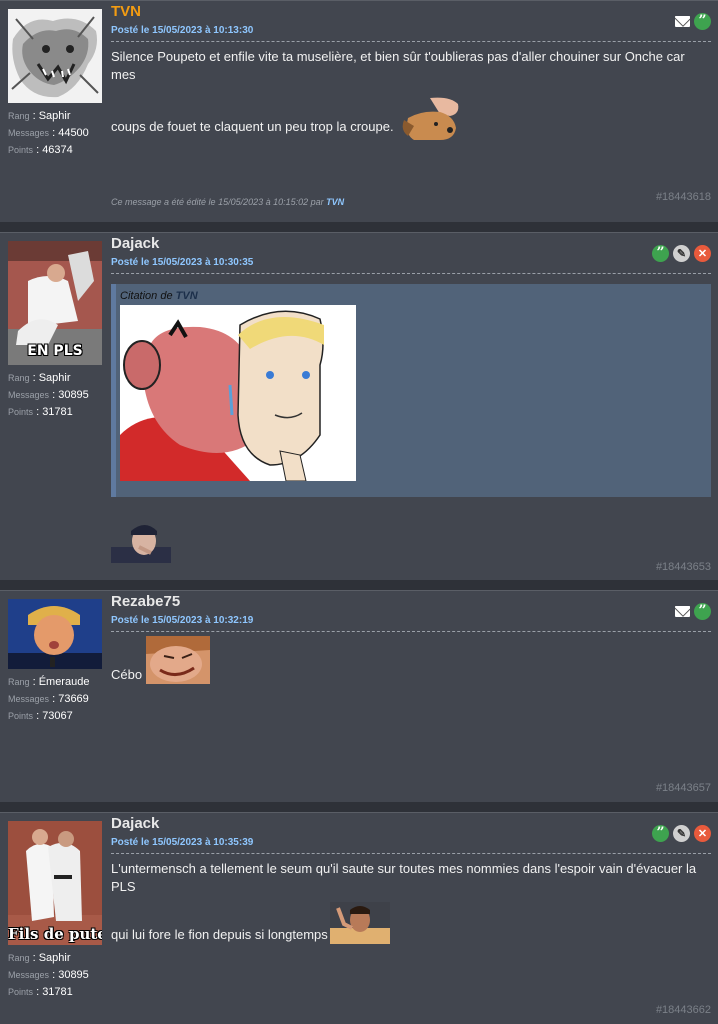  What do you see at coordinates (40, 150) in the screenshot?
I see `points-count: Points : 46374` at bounding box center [40, 150].